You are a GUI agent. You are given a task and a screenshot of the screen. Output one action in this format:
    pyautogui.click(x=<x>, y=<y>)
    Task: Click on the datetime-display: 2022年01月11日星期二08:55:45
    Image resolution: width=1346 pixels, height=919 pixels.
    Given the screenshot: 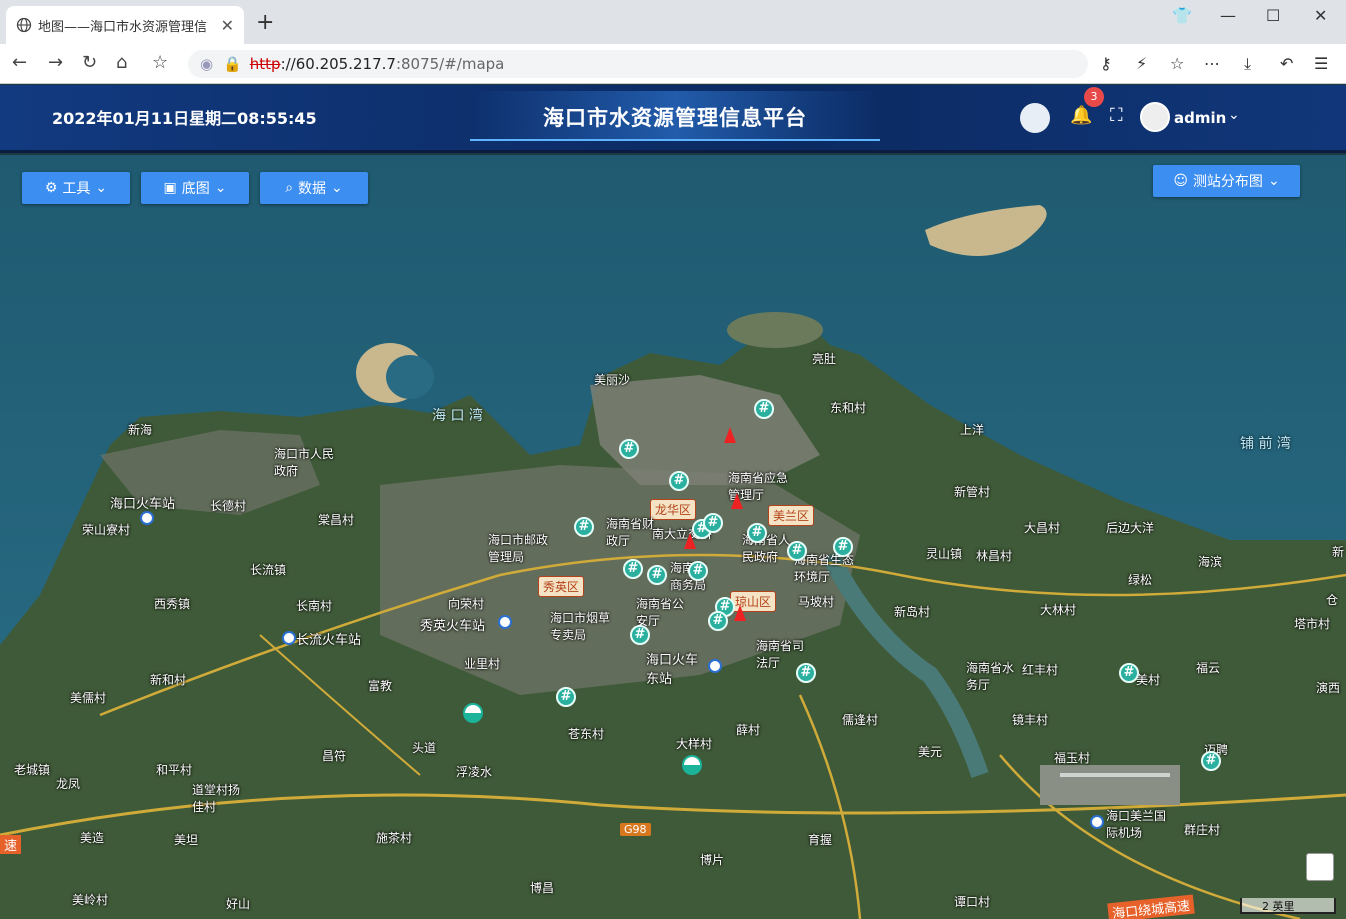 What is the action you would take?
    pyautogui.click(x=184, y=118)
    